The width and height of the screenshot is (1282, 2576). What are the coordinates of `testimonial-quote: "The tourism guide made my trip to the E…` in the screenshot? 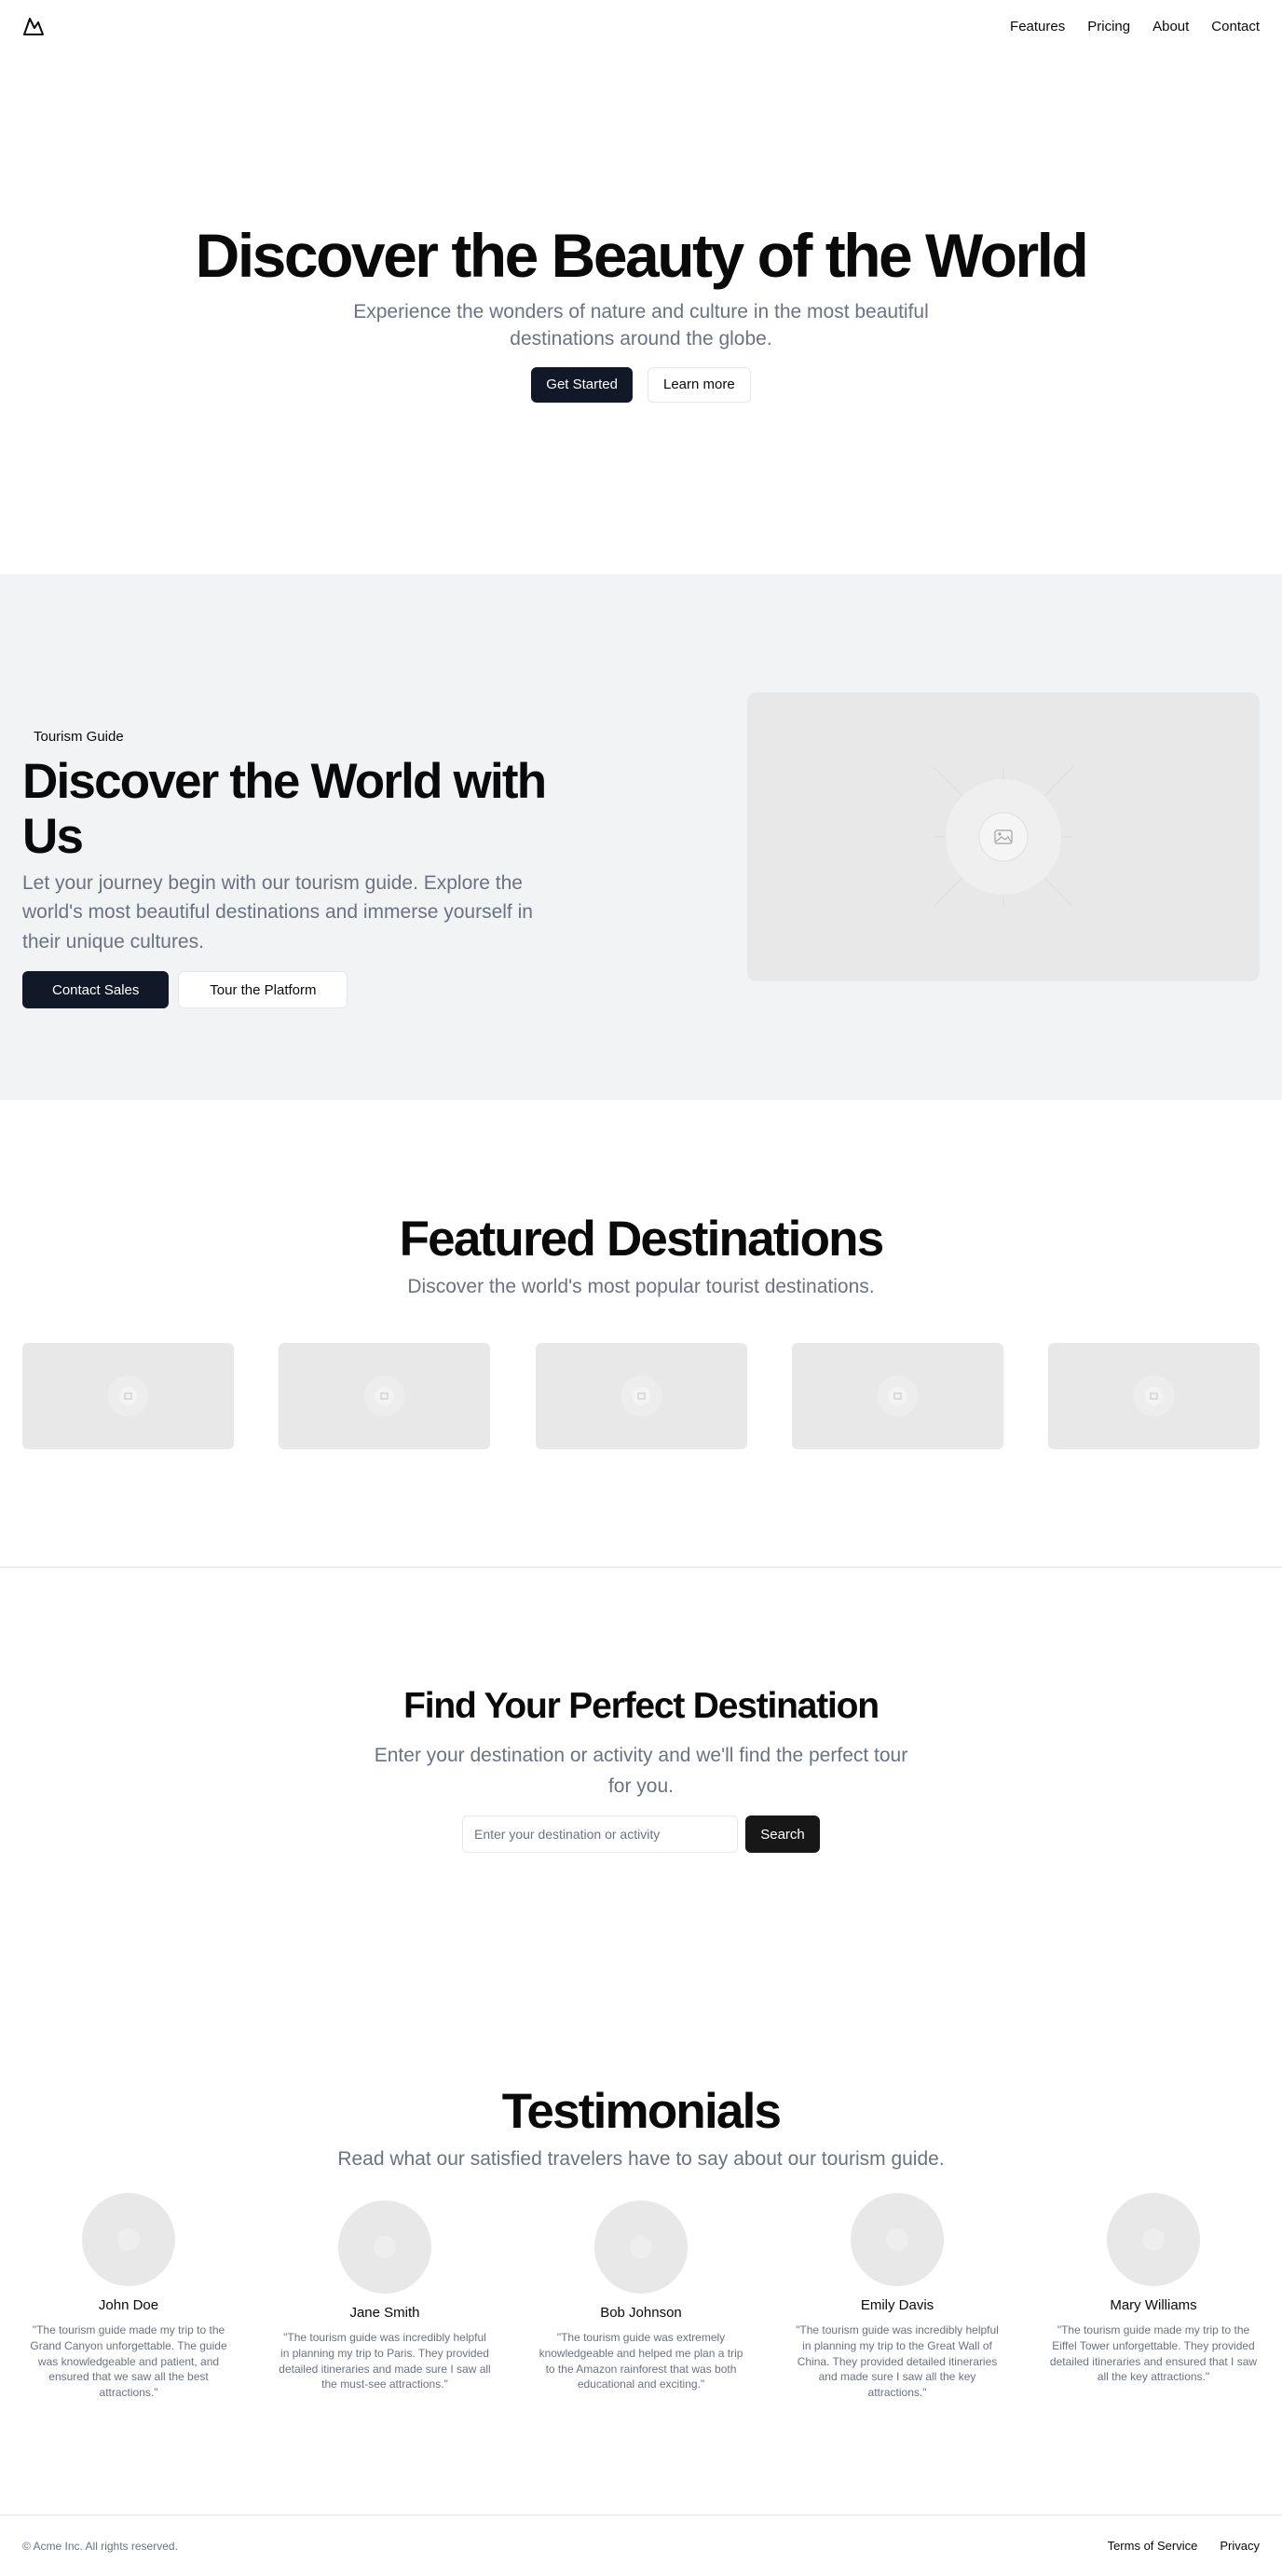 It's located at (1153, 2353).